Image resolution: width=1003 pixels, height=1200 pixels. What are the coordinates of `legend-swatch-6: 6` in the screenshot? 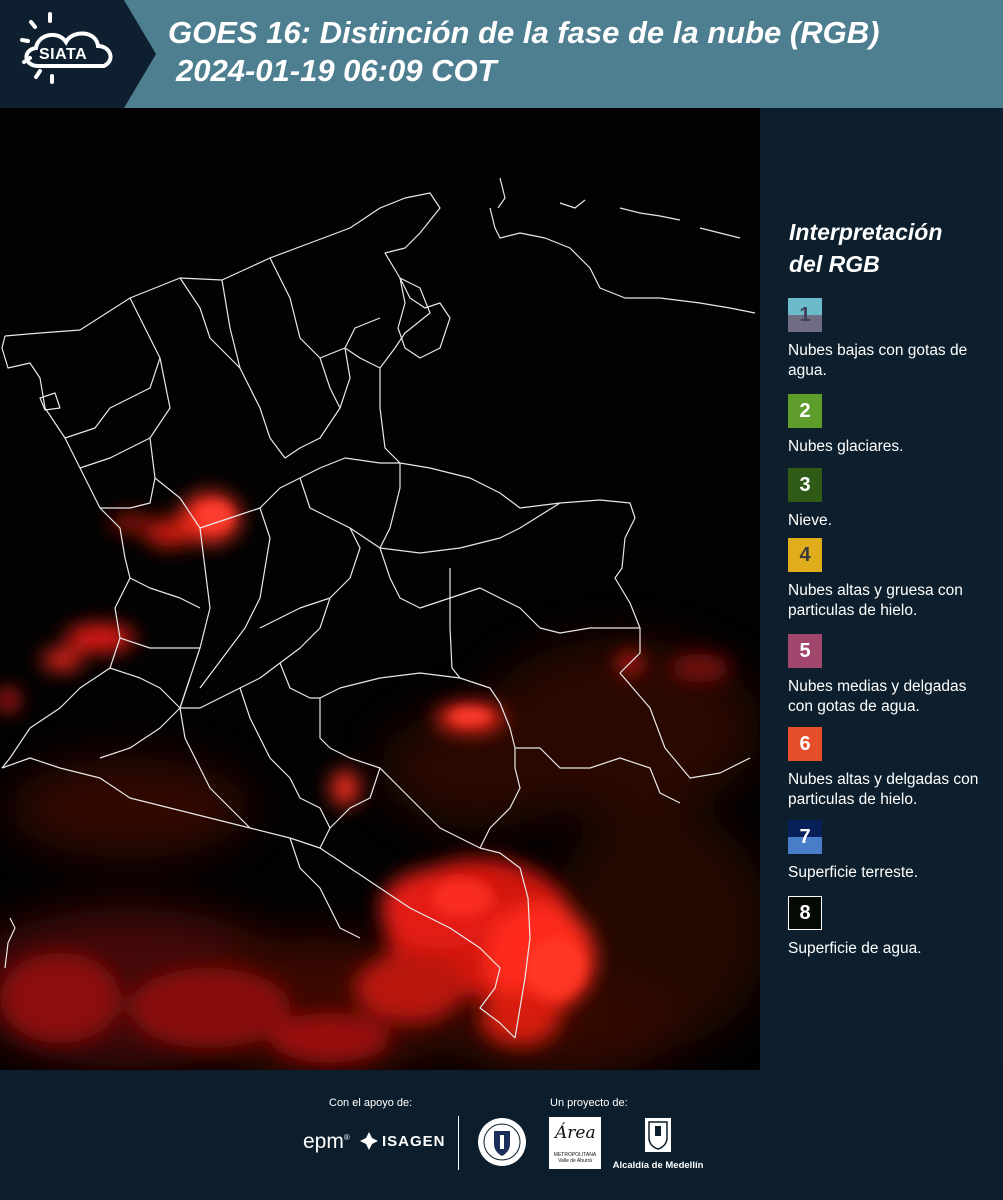 It's located at (805, 744).